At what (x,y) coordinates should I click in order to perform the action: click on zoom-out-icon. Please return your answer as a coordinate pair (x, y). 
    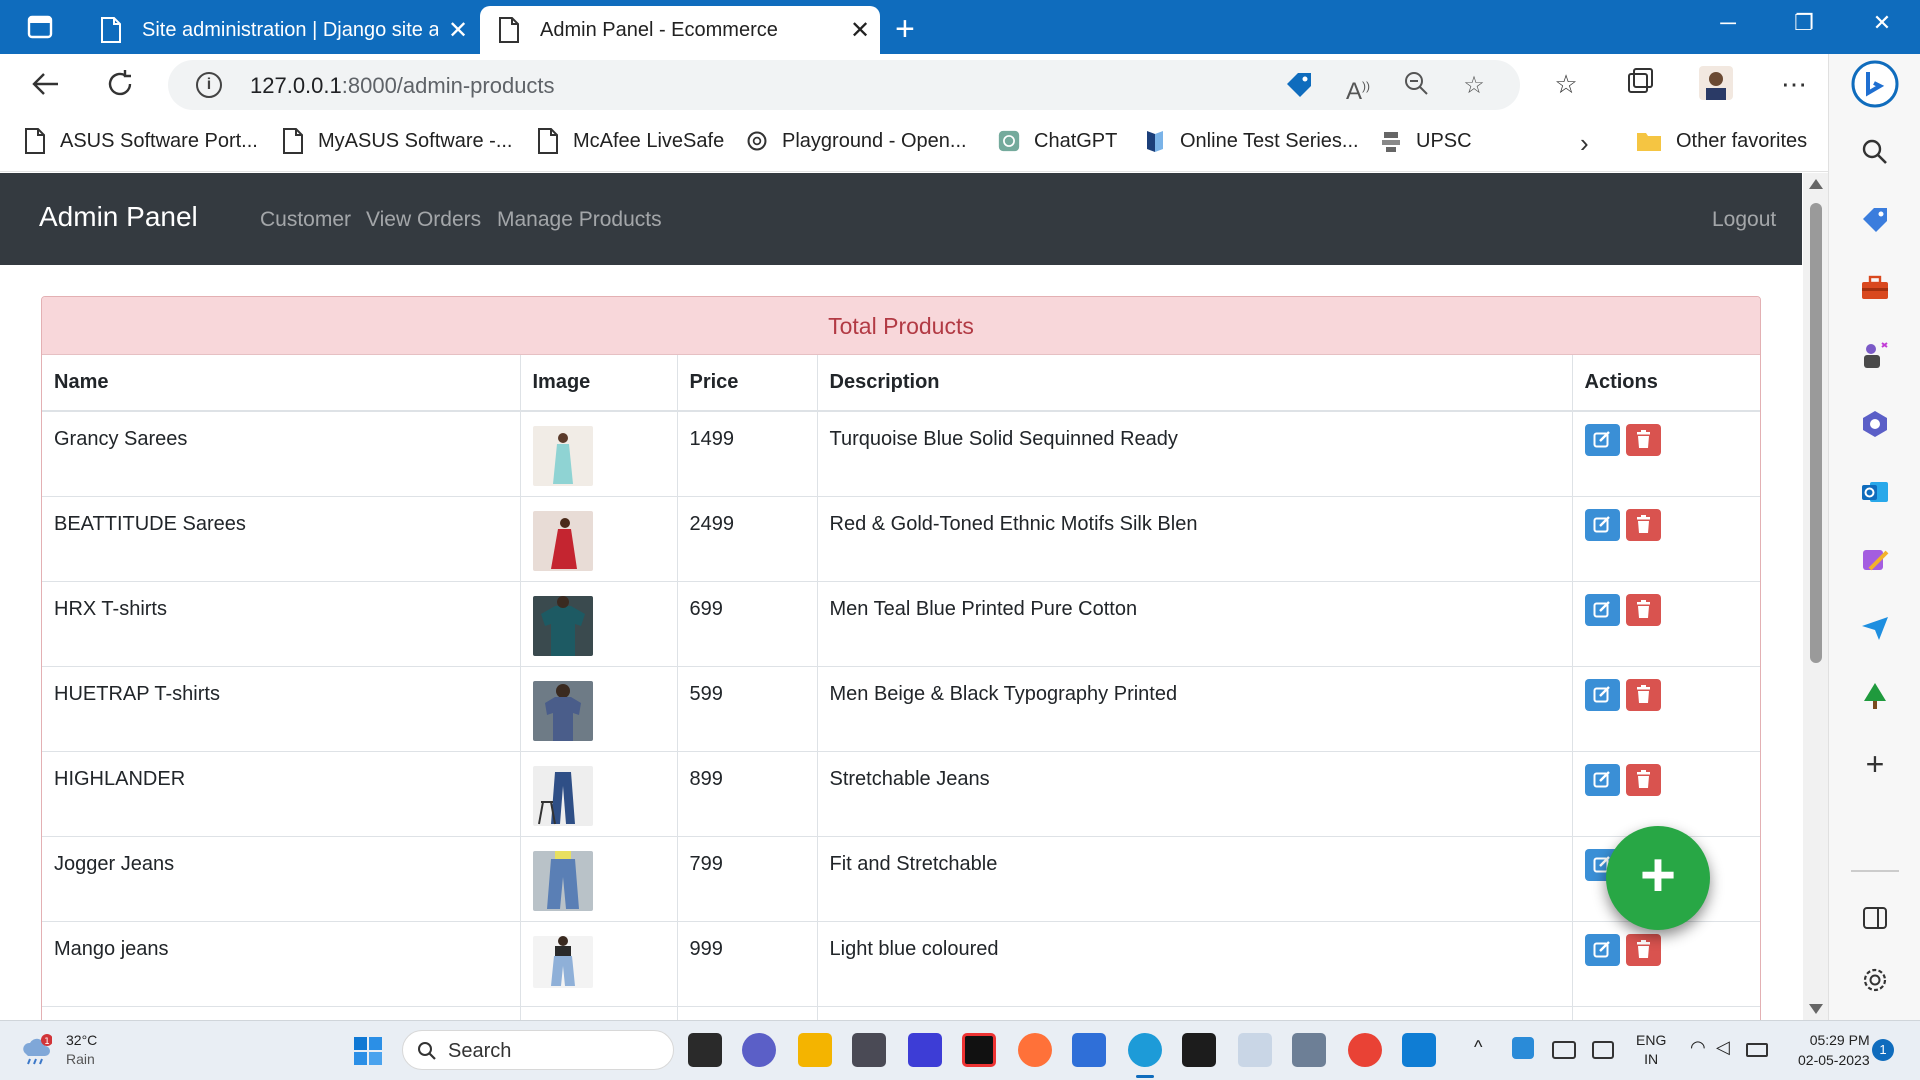
    Looking at the image, I should click on (1416, 86).